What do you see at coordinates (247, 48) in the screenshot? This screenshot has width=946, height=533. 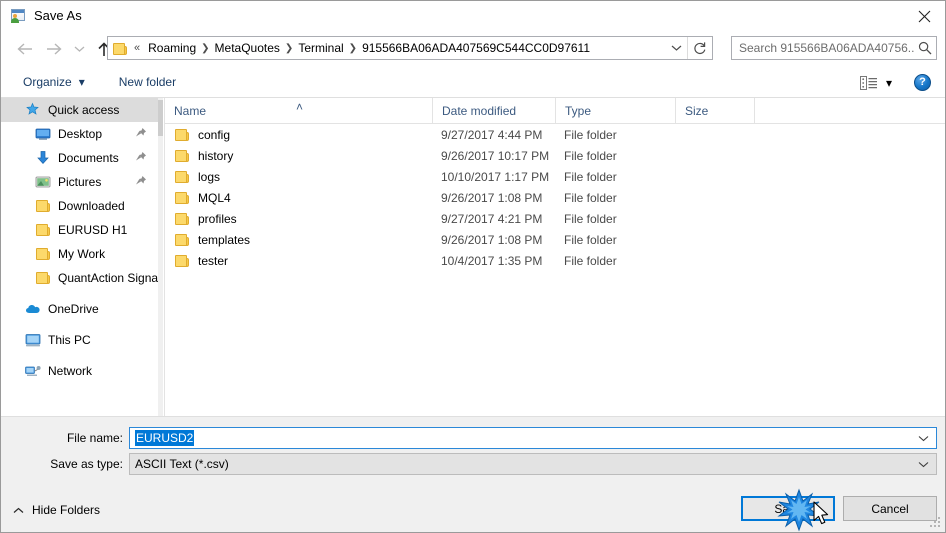 I see `breadcrumb-item-metaquotes: MetaQuotes` at bounding box center [247, 48].